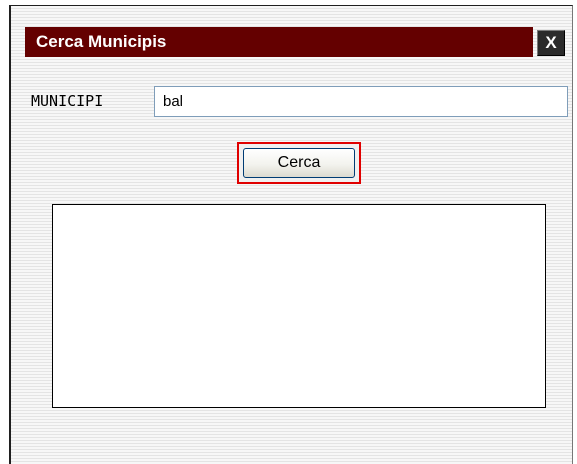 The height and width of the screenshot is (464, 577). What do you see at coordinates (67, 101) in the screenshot?
I see `municipi-label: MUNICIPI` at bounding box center [67, 101].